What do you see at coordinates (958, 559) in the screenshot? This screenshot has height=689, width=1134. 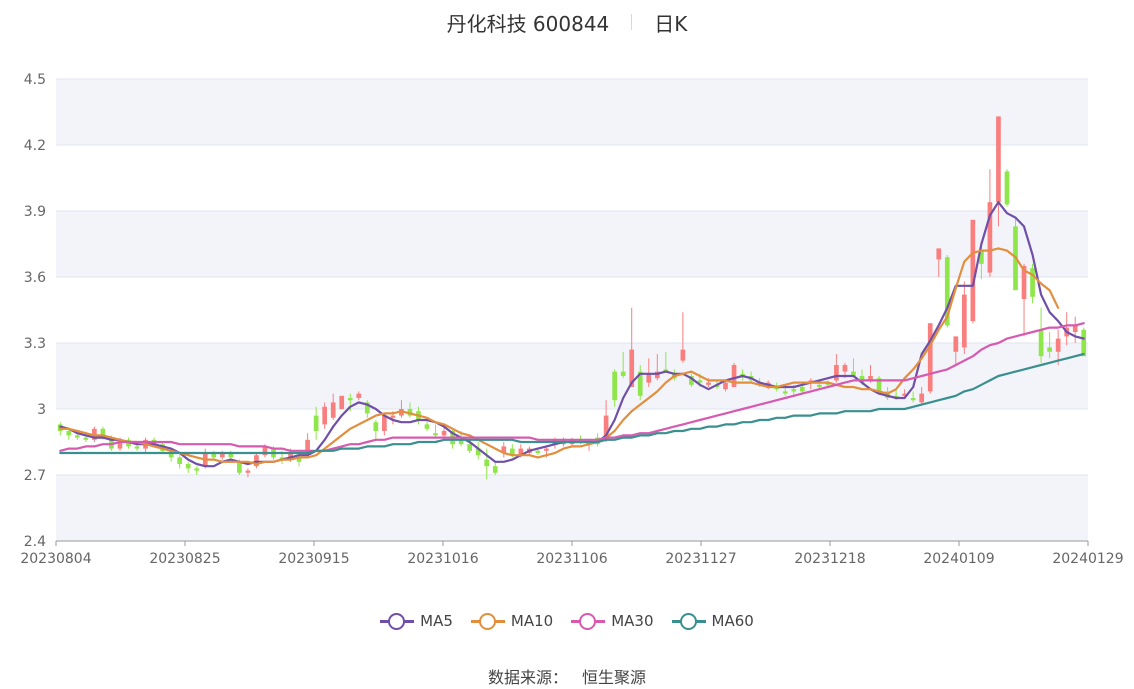 I see `x-tick-label: 20240109` at bounding box center [958, 559].